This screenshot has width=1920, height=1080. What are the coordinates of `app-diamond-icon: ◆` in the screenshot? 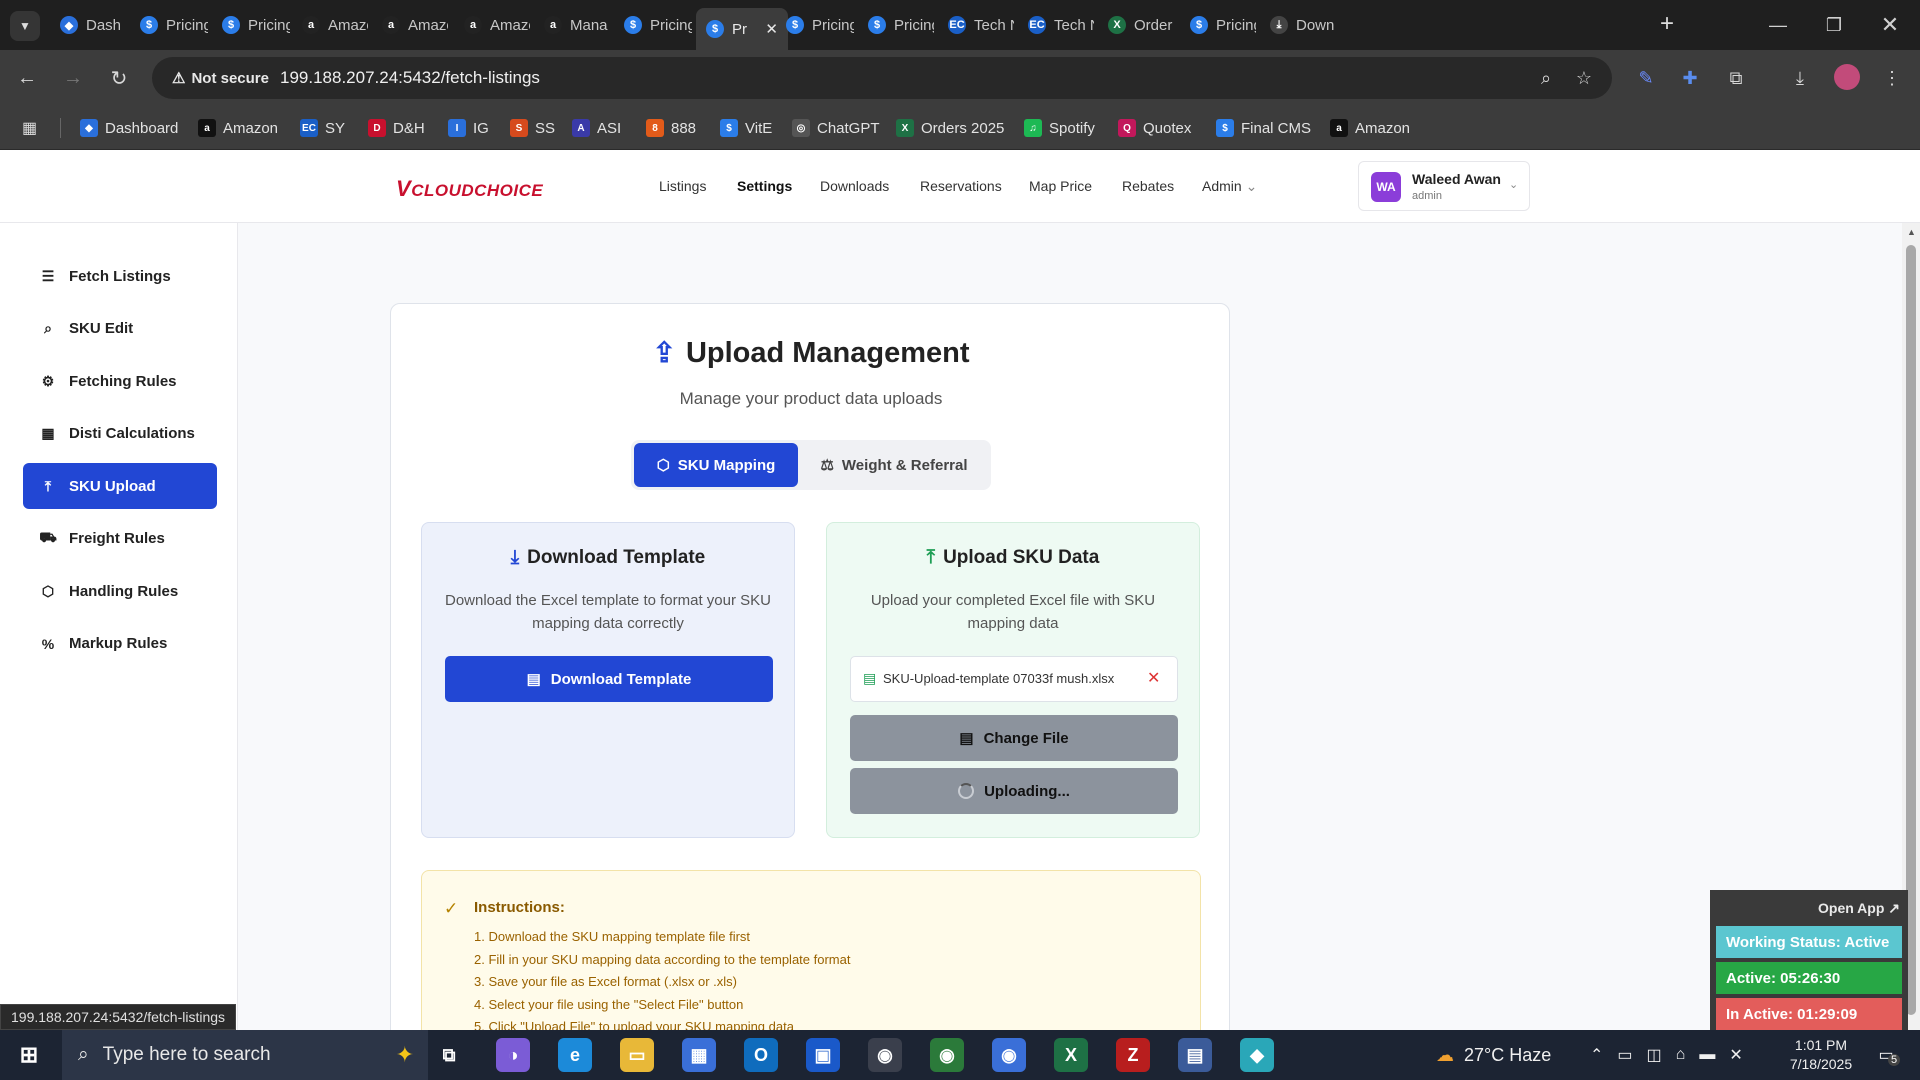 It's located at (1257, 1055).